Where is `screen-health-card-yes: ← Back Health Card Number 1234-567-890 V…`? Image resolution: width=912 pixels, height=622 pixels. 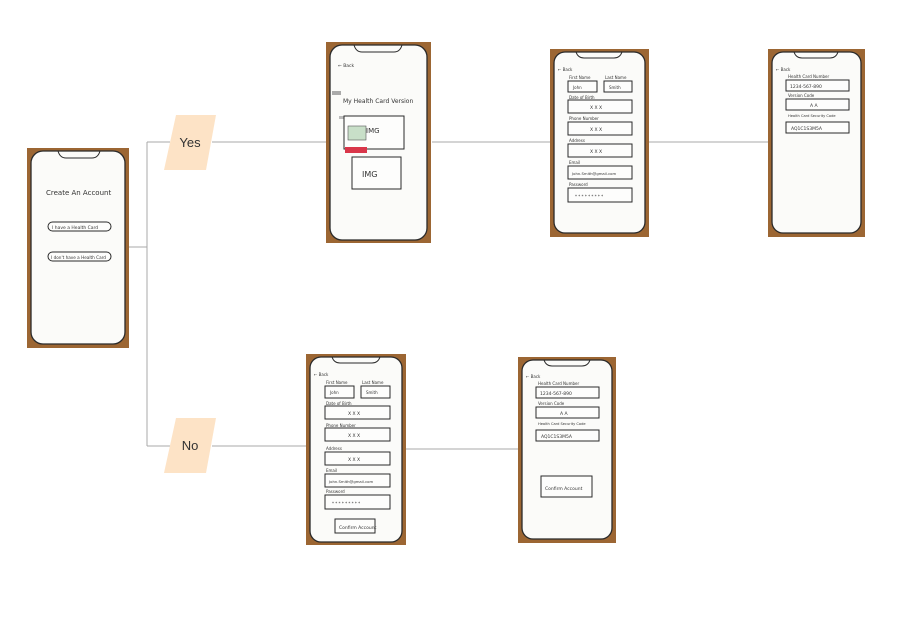
screen-health-card-yes: ← Back Health Card Number 1234-567-890 V… is located at coordinates (816, 143).